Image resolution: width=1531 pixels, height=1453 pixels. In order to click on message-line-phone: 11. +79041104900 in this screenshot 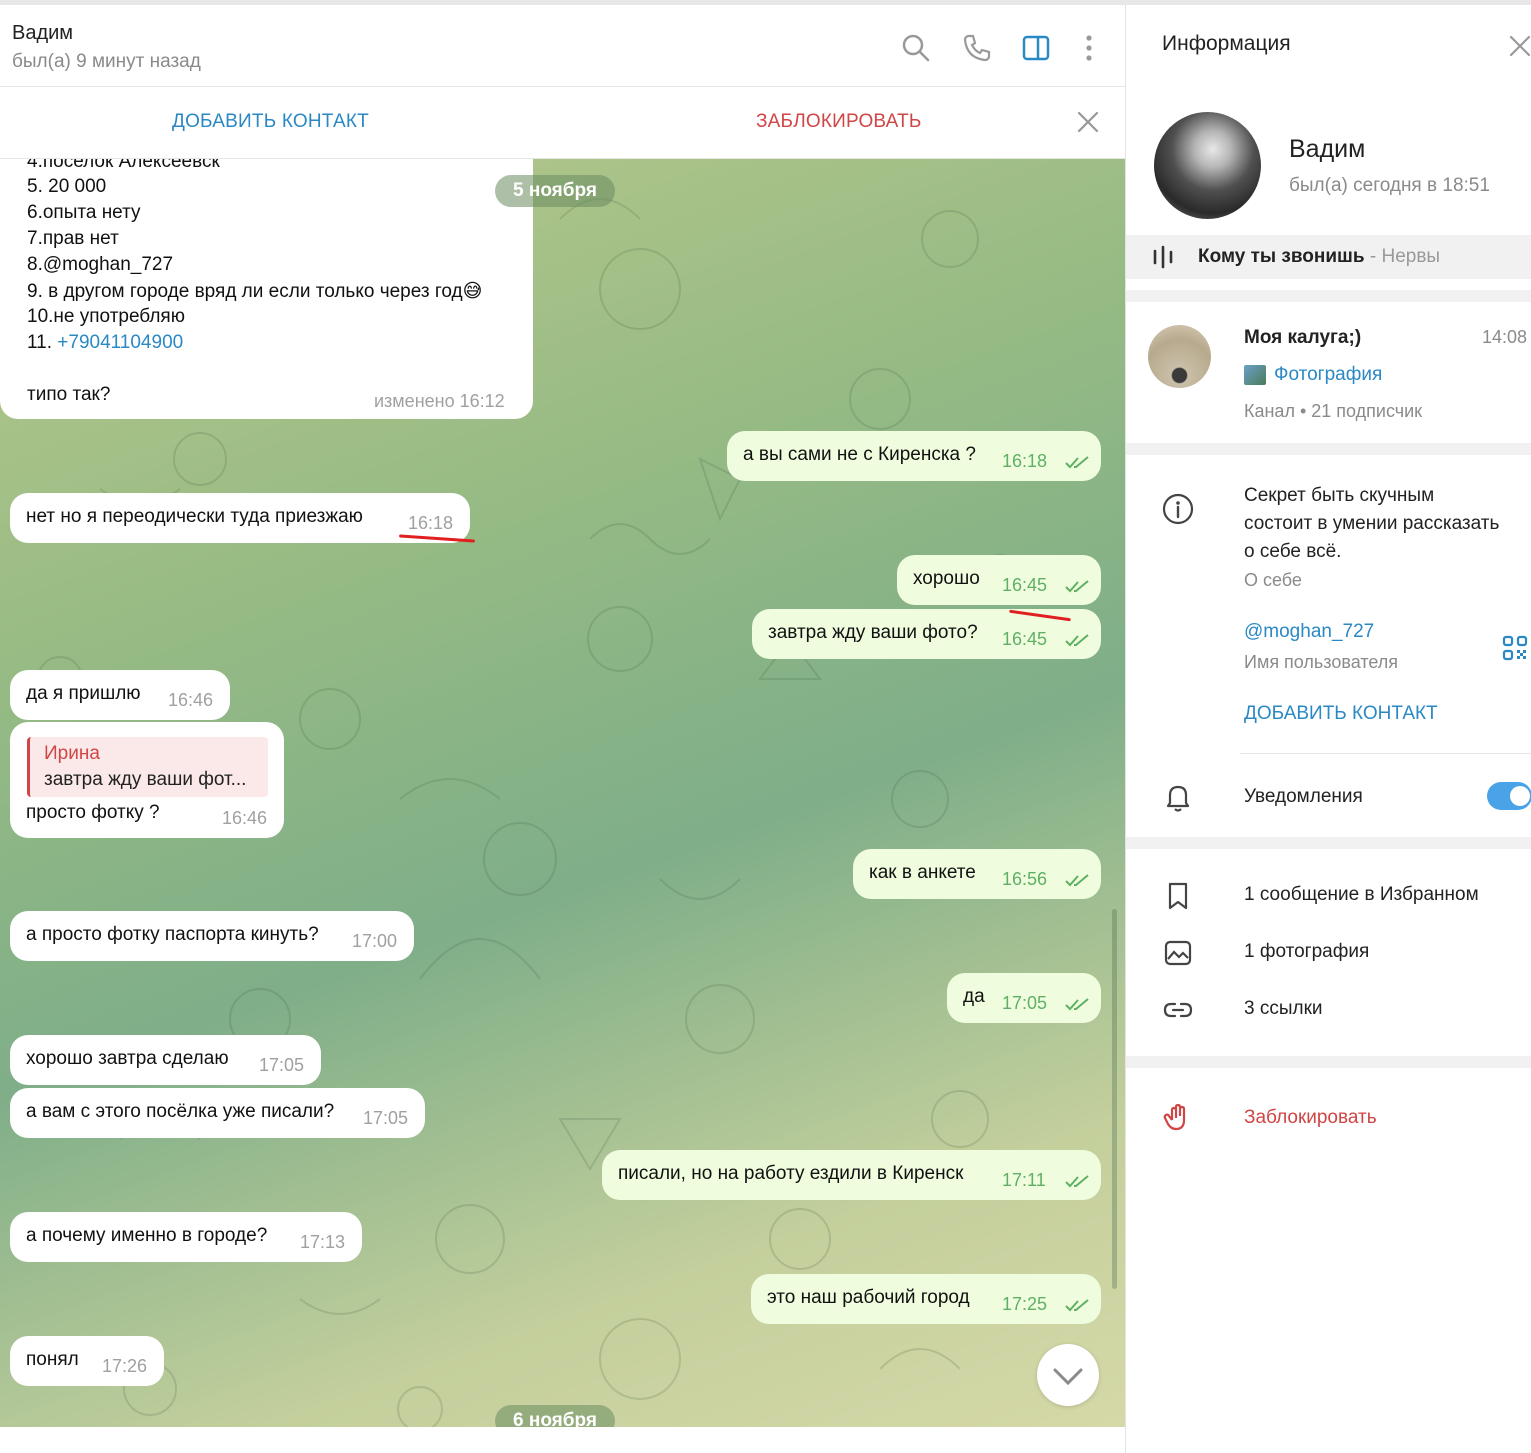, I will do `click(105, 343)`.